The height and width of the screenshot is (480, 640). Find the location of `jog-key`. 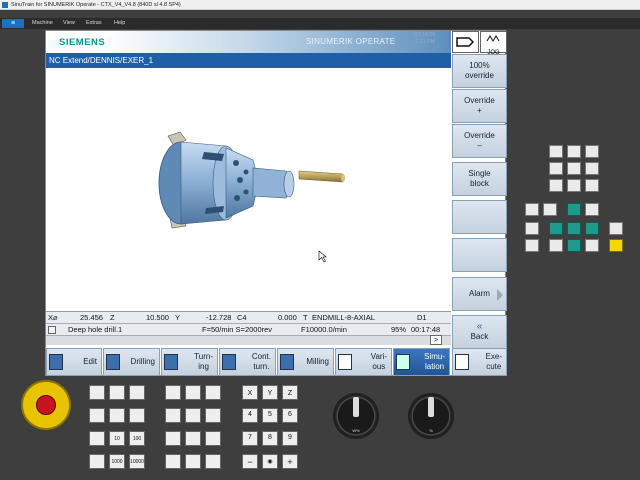

jog-key is located at coordinates (97, 392).